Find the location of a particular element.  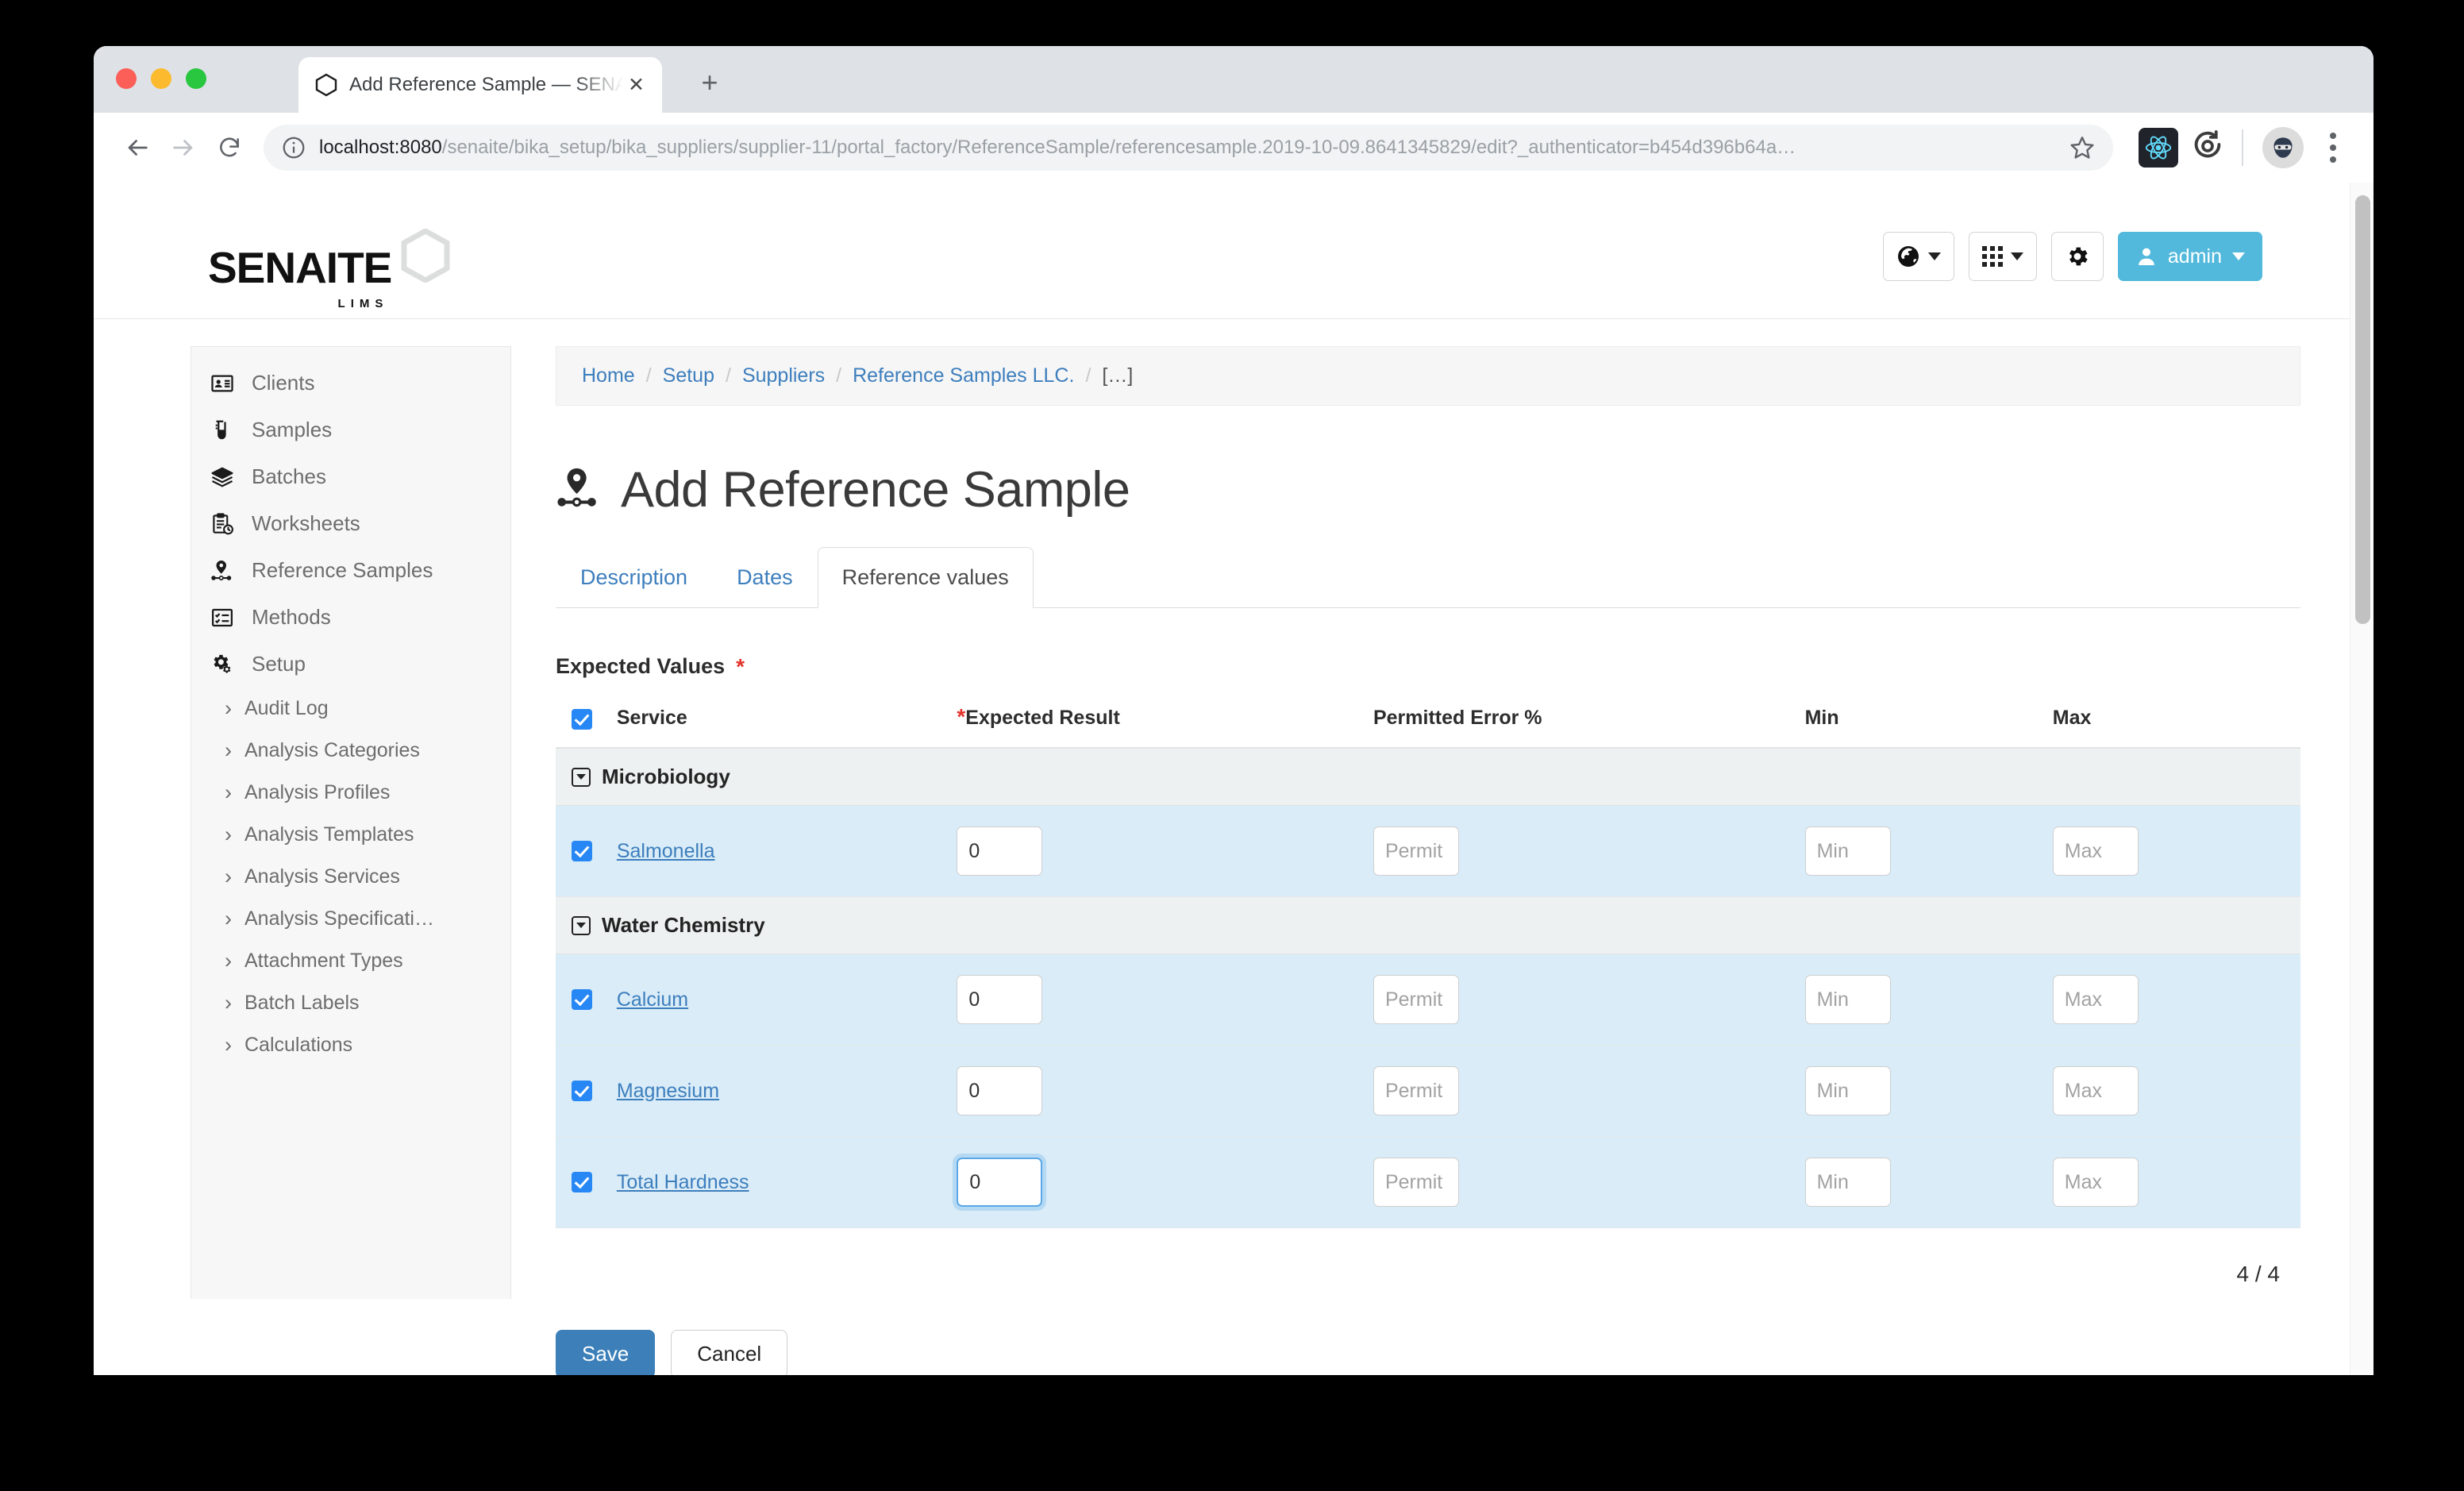

sidebar-item-label: Methods is located at coordinates (291, 617).